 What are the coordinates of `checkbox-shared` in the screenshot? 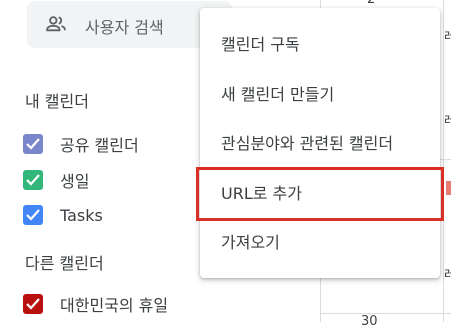 It's located at (33, 144).